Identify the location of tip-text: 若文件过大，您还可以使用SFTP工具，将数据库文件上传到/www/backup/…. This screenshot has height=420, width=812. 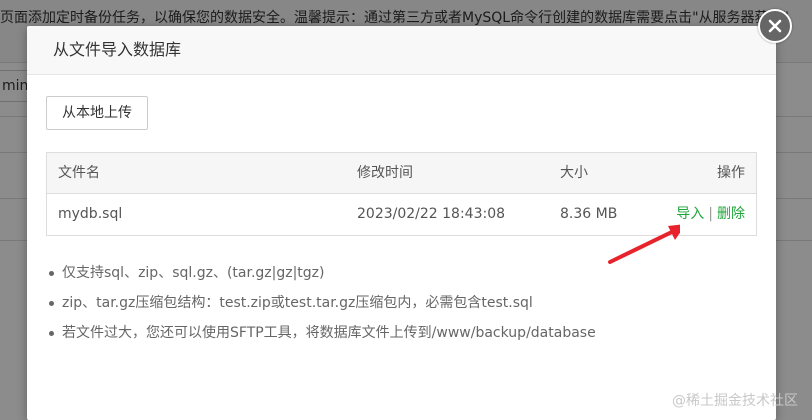
(329, 333).